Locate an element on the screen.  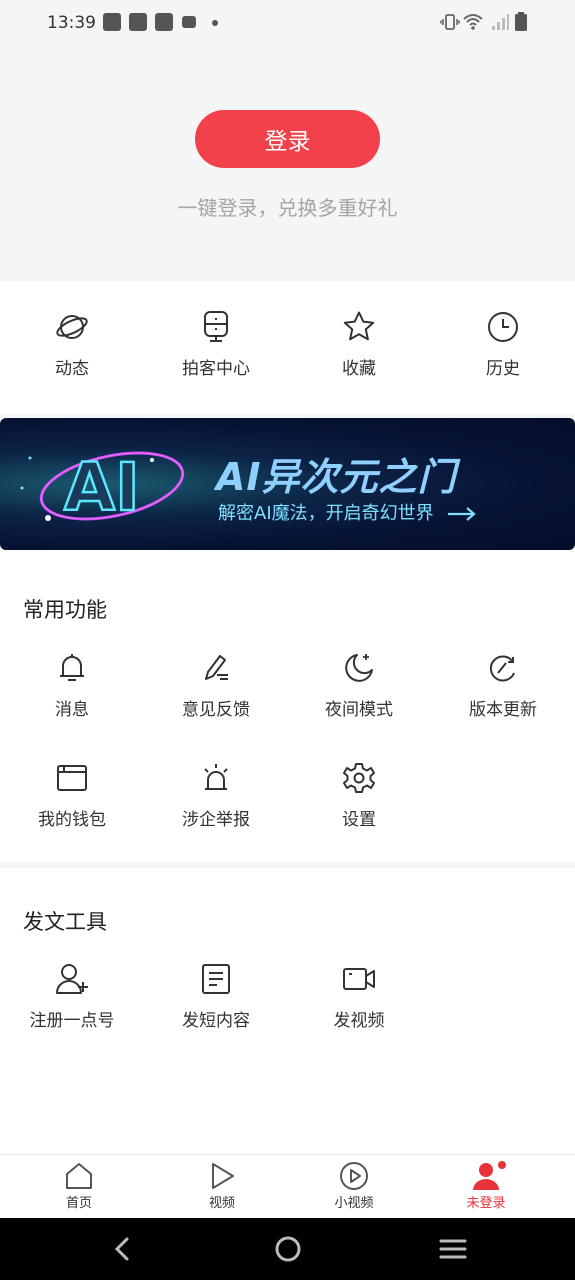
bell-icon is located at coordinates (72, 667).